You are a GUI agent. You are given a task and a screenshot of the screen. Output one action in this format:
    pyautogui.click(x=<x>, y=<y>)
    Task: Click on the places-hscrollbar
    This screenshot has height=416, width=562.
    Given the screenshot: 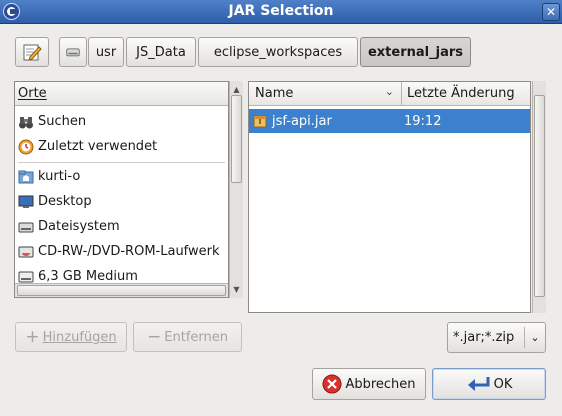 What is the action you would take?
    pyautogui.click(x=121, y=290)
    